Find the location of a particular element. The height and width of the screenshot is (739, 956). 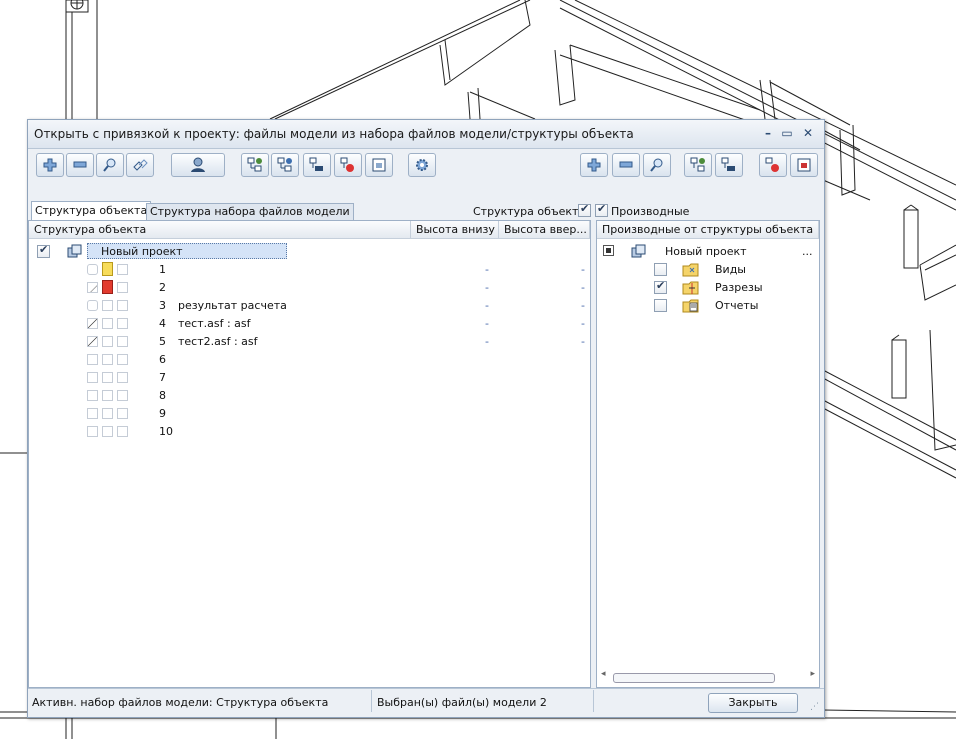

remove-button is located at coordinates (80, 165).